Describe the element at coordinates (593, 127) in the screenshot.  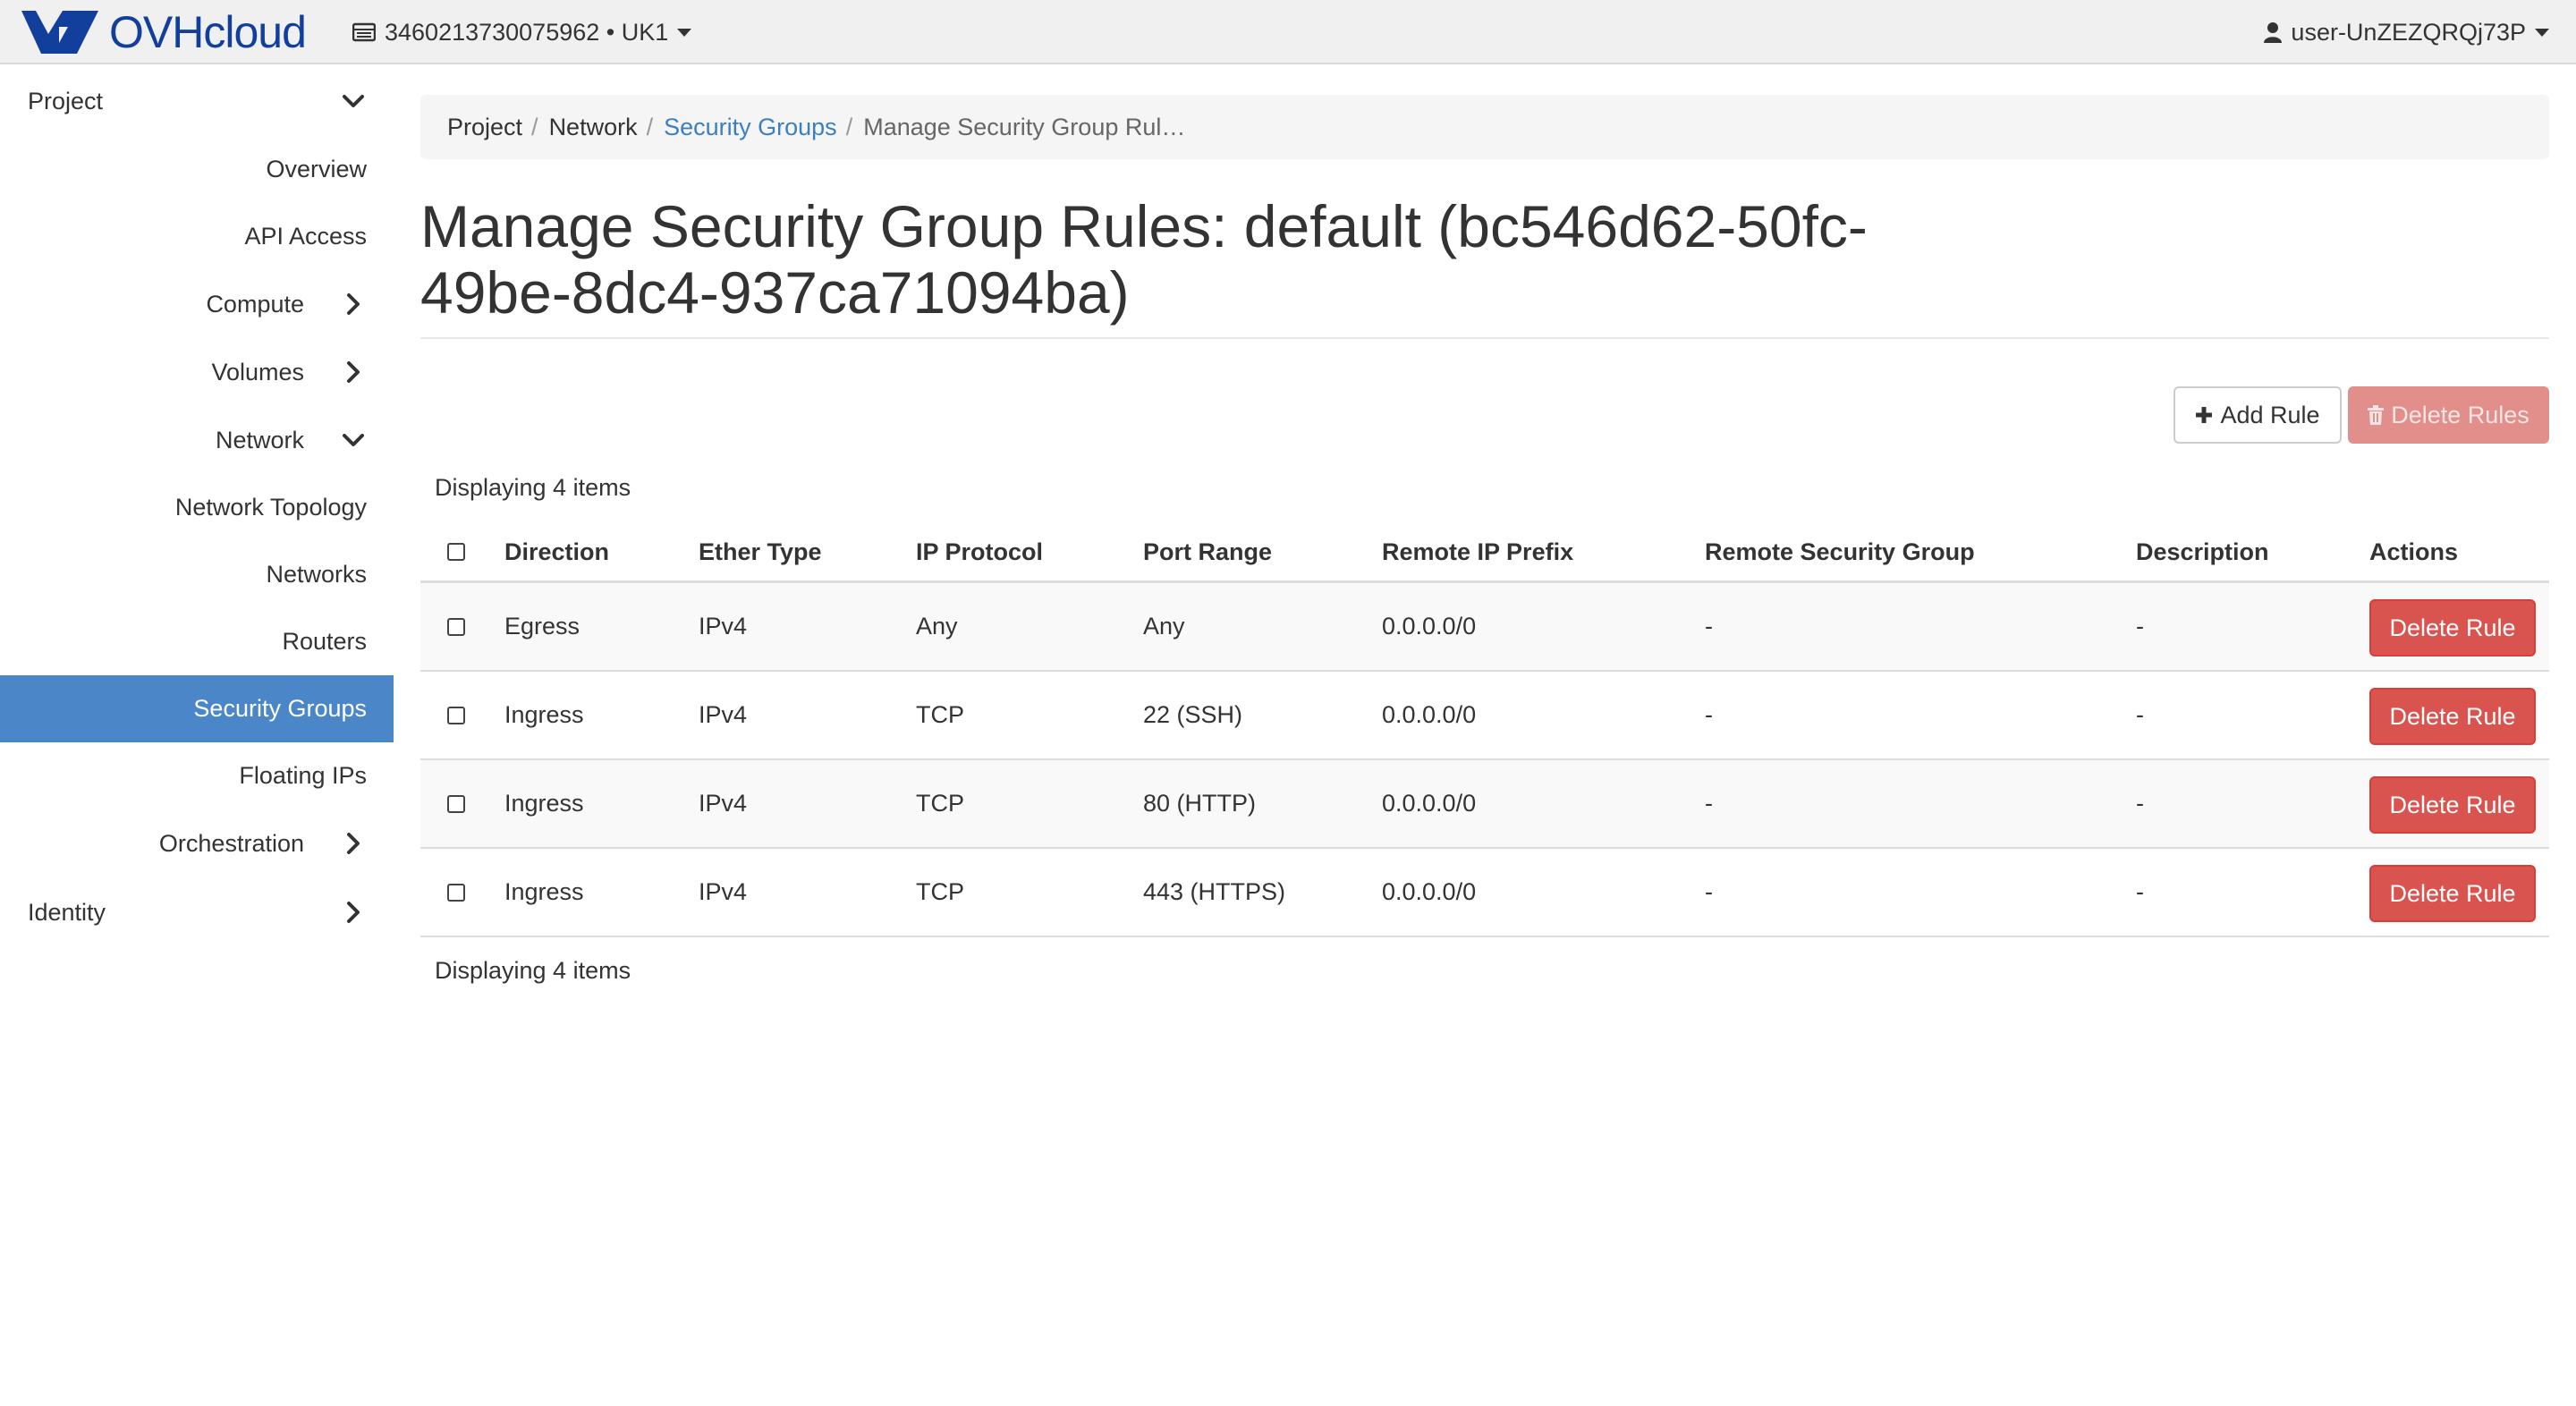
I see `breadcrumb-network: Network` at that location.